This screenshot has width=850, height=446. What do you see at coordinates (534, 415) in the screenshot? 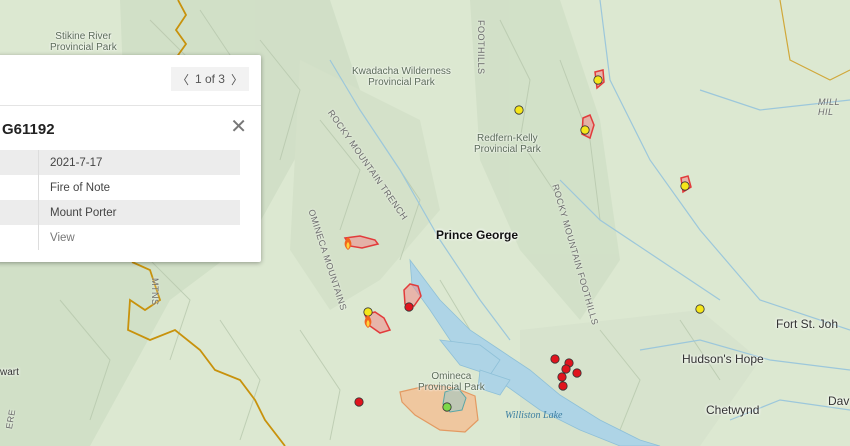
I see `lake-label-williston: Williston Lake` at bounding box center [534, 415].